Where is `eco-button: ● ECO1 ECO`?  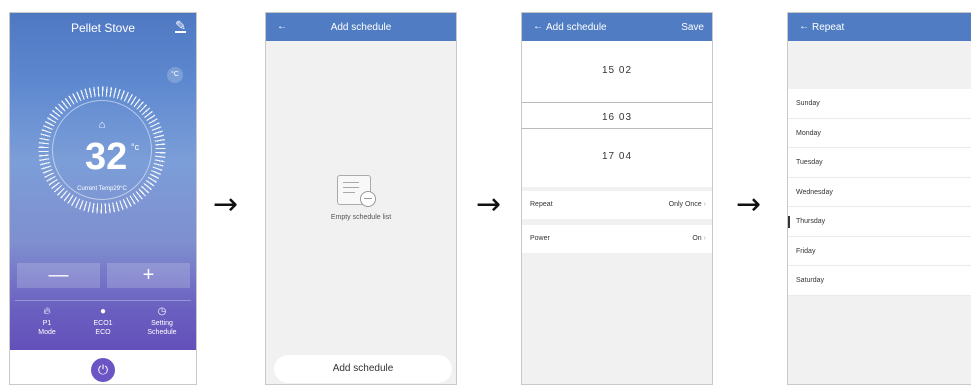
eco-button: ● ECO1 ECO is located at coordinates (103, 321).